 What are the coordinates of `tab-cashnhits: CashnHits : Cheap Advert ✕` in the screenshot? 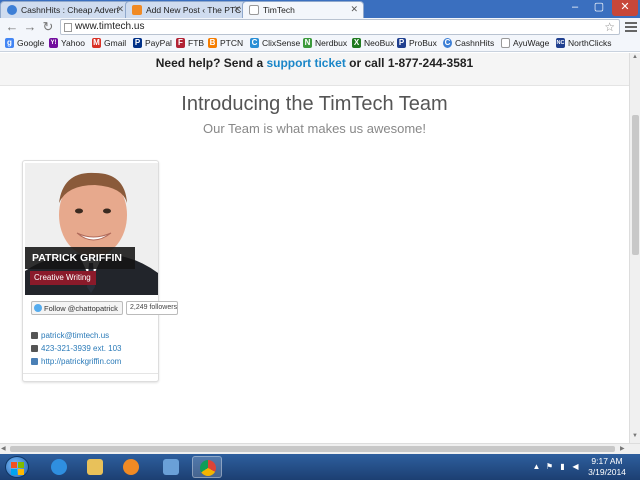 It's located at (65, 9).